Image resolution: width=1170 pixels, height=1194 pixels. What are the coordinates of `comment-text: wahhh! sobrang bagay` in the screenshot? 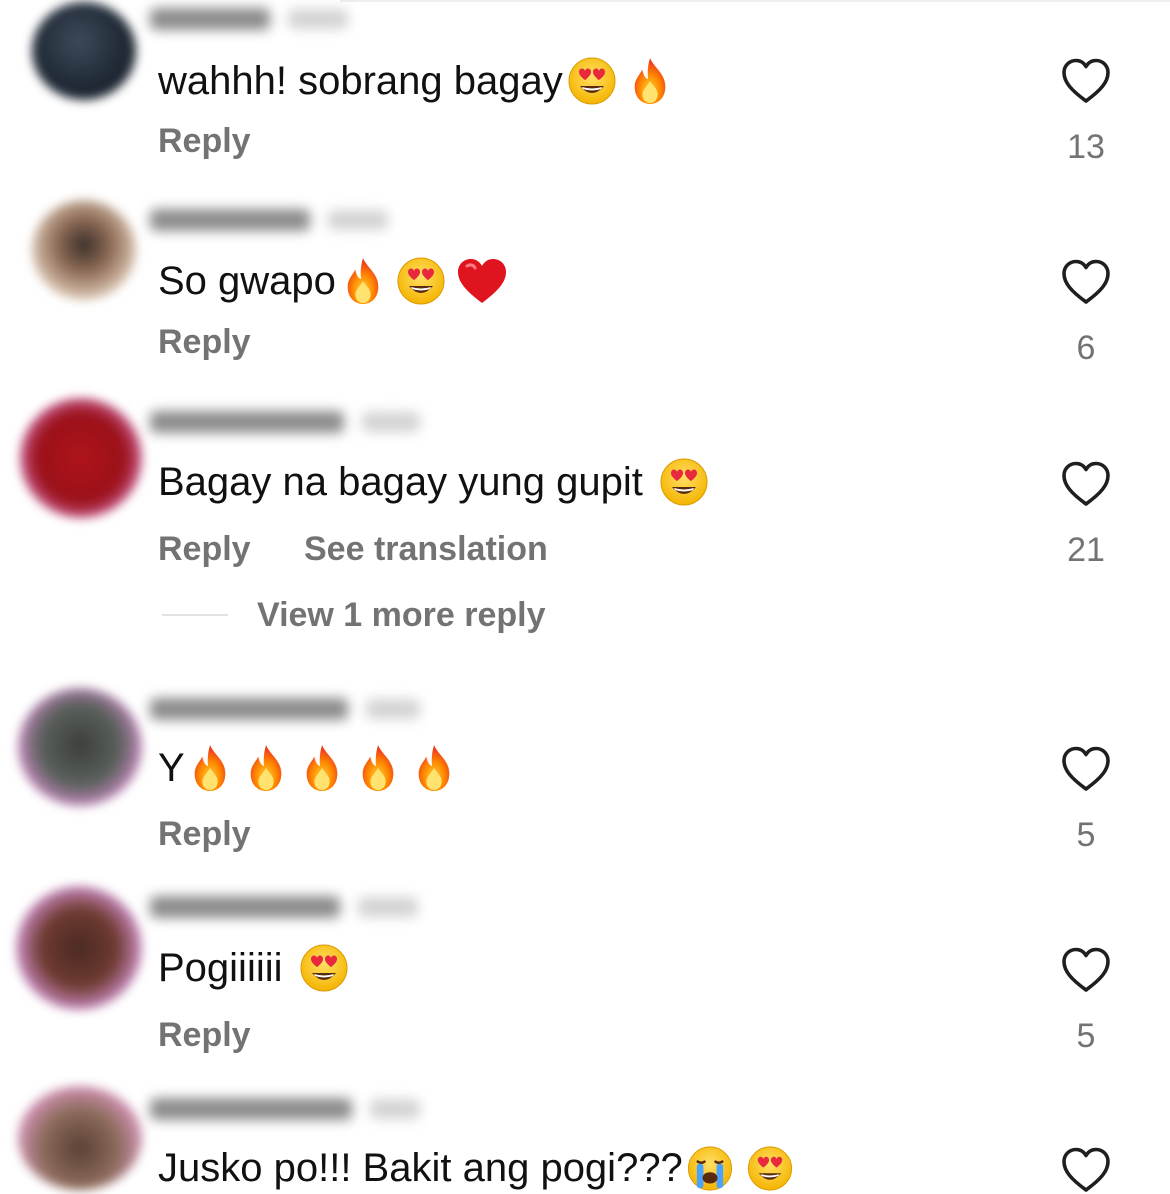 It's located at (420, 81).